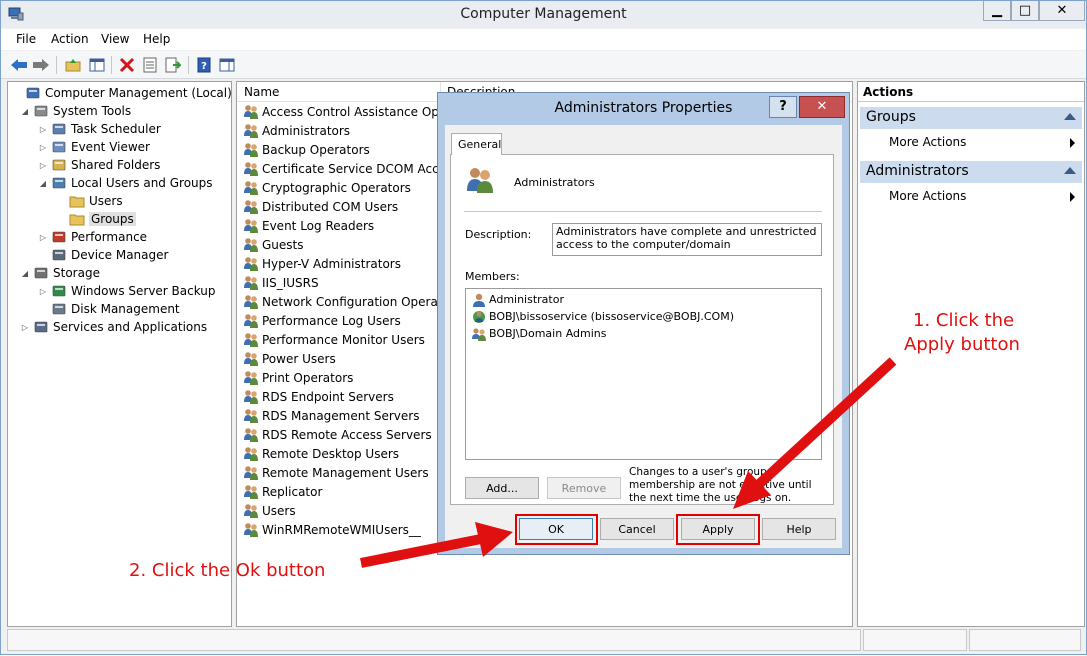 This screenshot has height=656, width=1087. I want to click on tab-general: General, so click(476, 144).